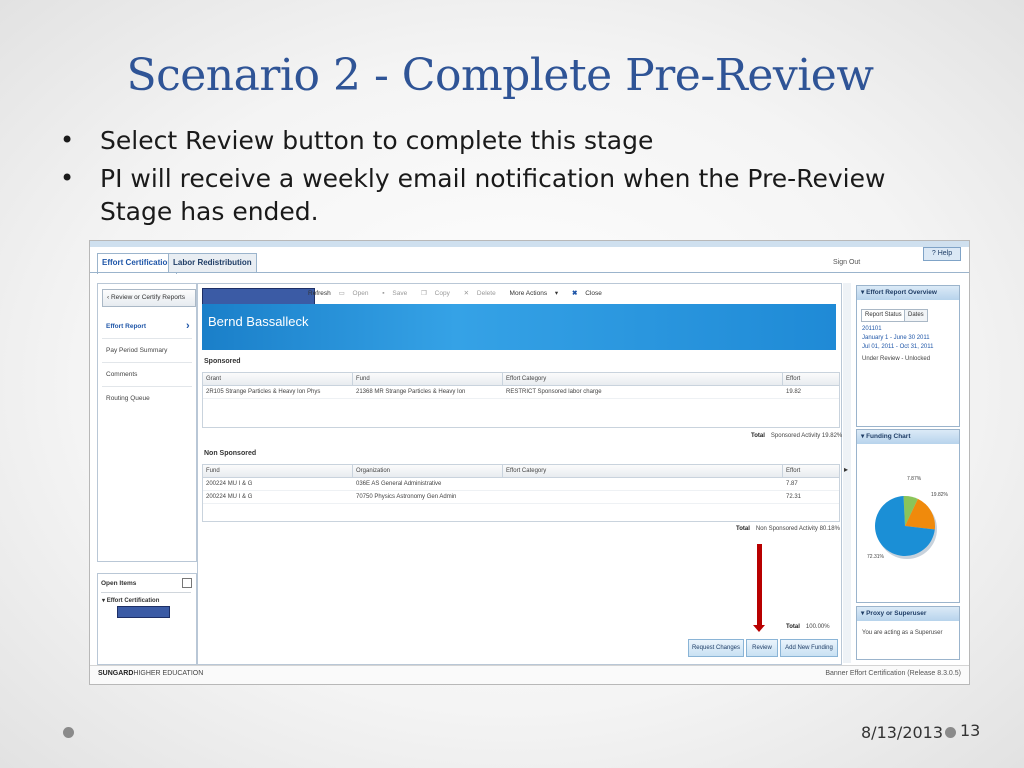 The image size is (1024, 768). Describe the element at coordinates (759, 588) in the screenshot. I see `red-arrow-annotation` at that location.